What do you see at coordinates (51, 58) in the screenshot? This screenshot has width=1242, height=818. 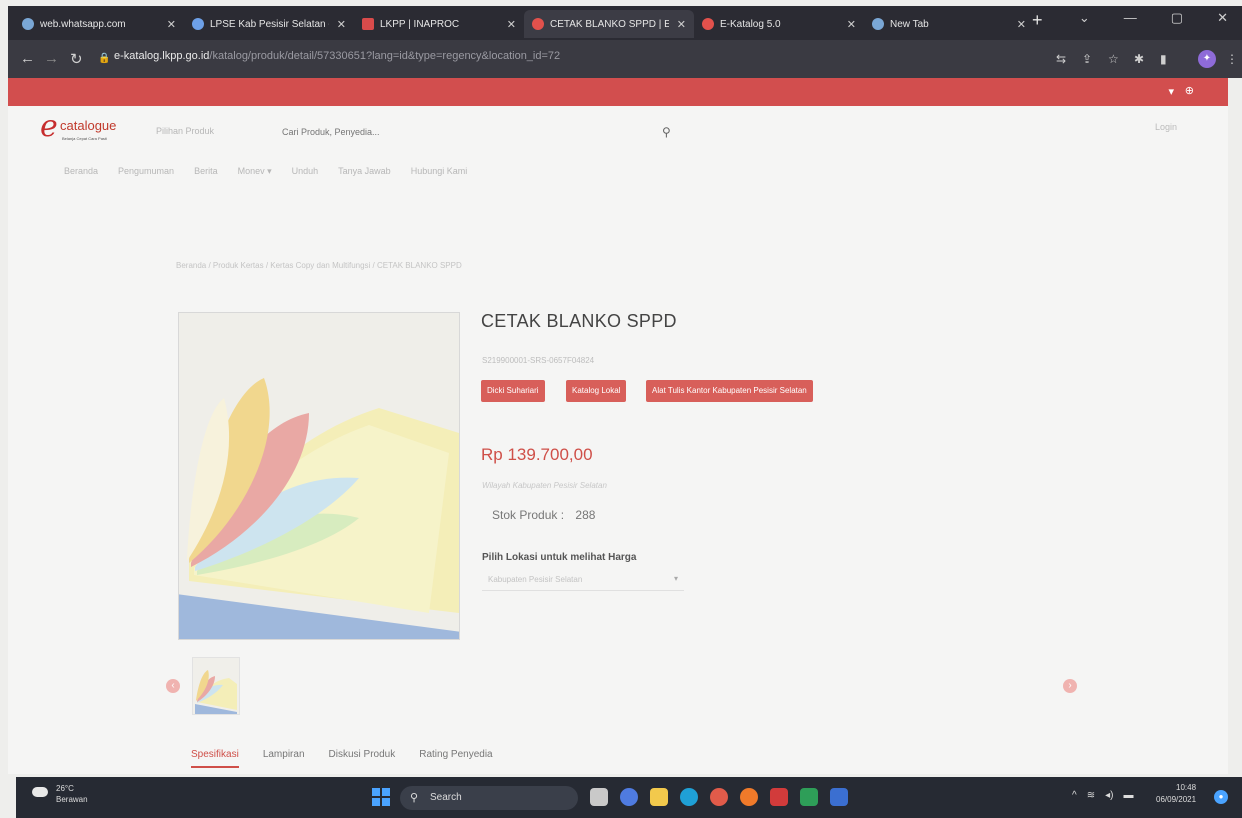 I see `forward-arrow-icon: →` at bounding box center [51, 58].